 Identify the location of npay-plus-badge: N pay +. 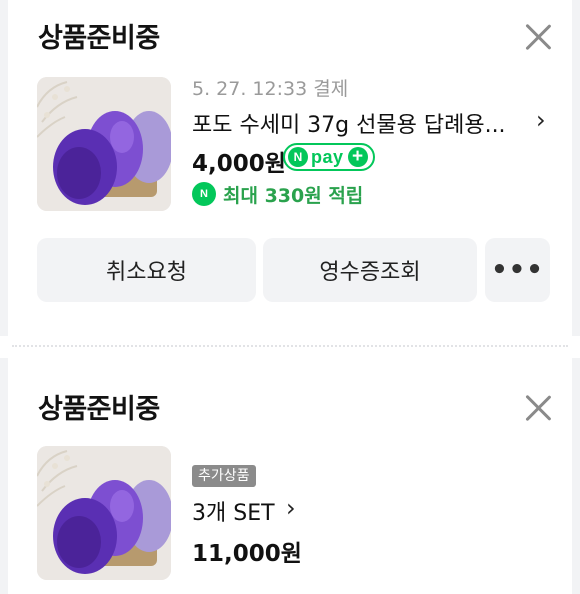
(329, 157).